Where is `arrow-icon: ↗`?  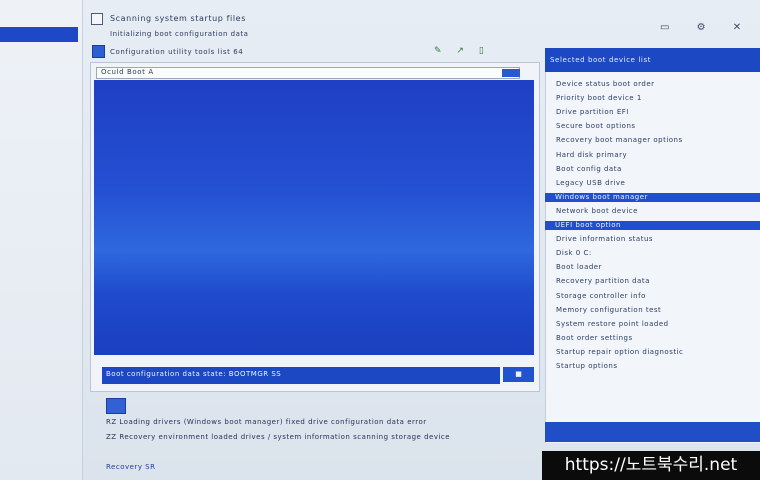
arrow-icon: ↗ is located at coordinates (463, 51).